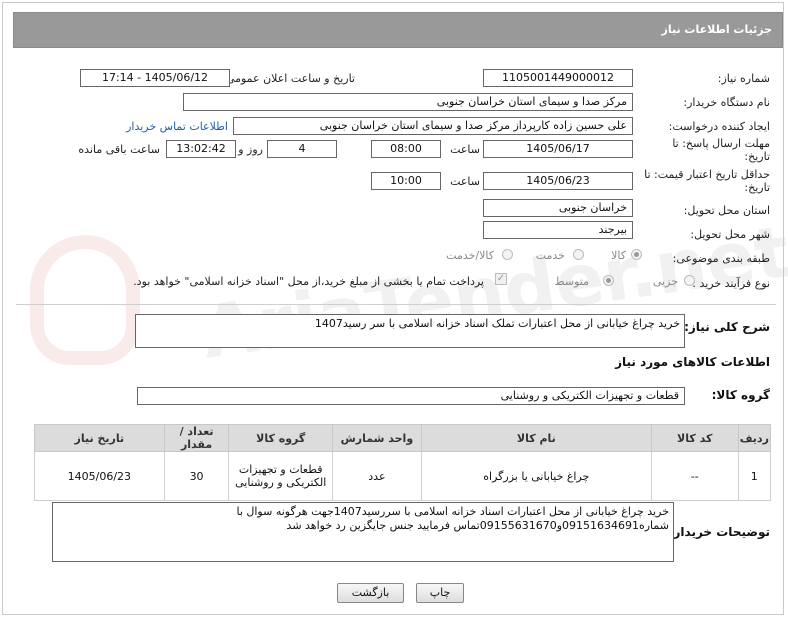  What do you see at coordinates (608, 280) in the screenshot?
I see `process-medium-radio` at bounding box center [608, 280].